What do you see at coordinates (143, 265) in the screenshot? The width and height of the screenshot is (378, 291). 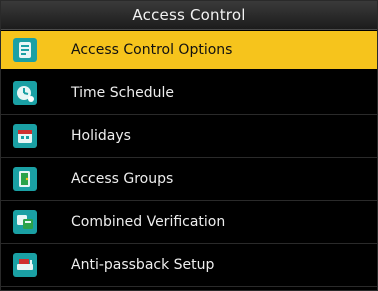 I see `menu-item-label: Anti-passback Setup` at bounding box center [143, 265].